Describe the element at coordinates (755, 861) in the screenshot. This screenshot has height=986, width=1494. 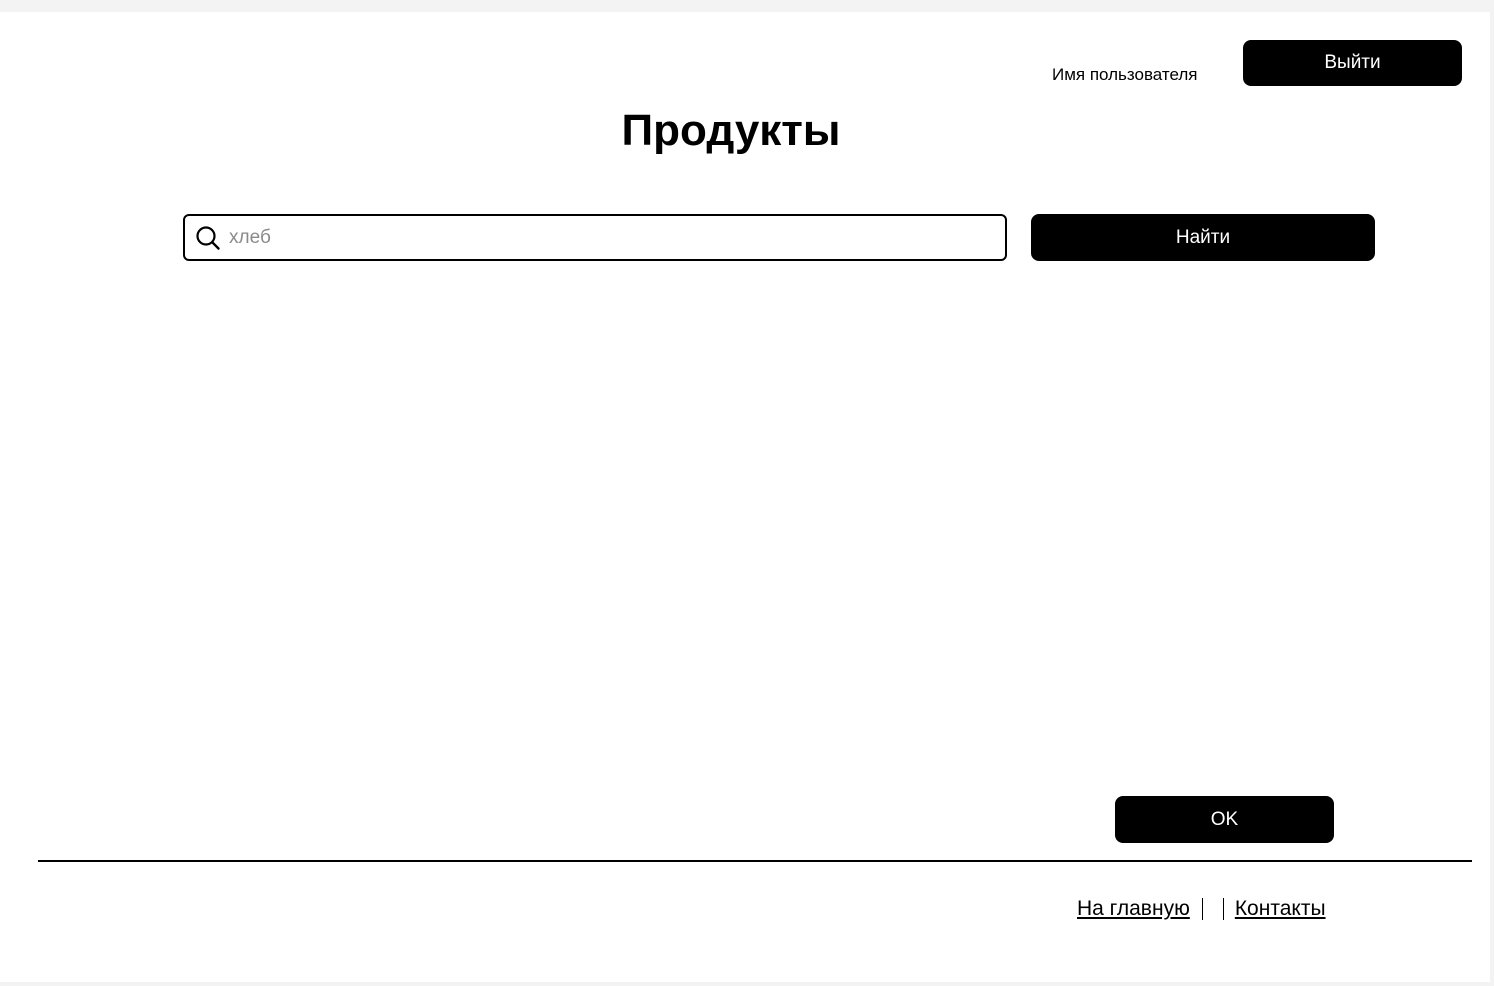
I see `footer-divider` at that location.